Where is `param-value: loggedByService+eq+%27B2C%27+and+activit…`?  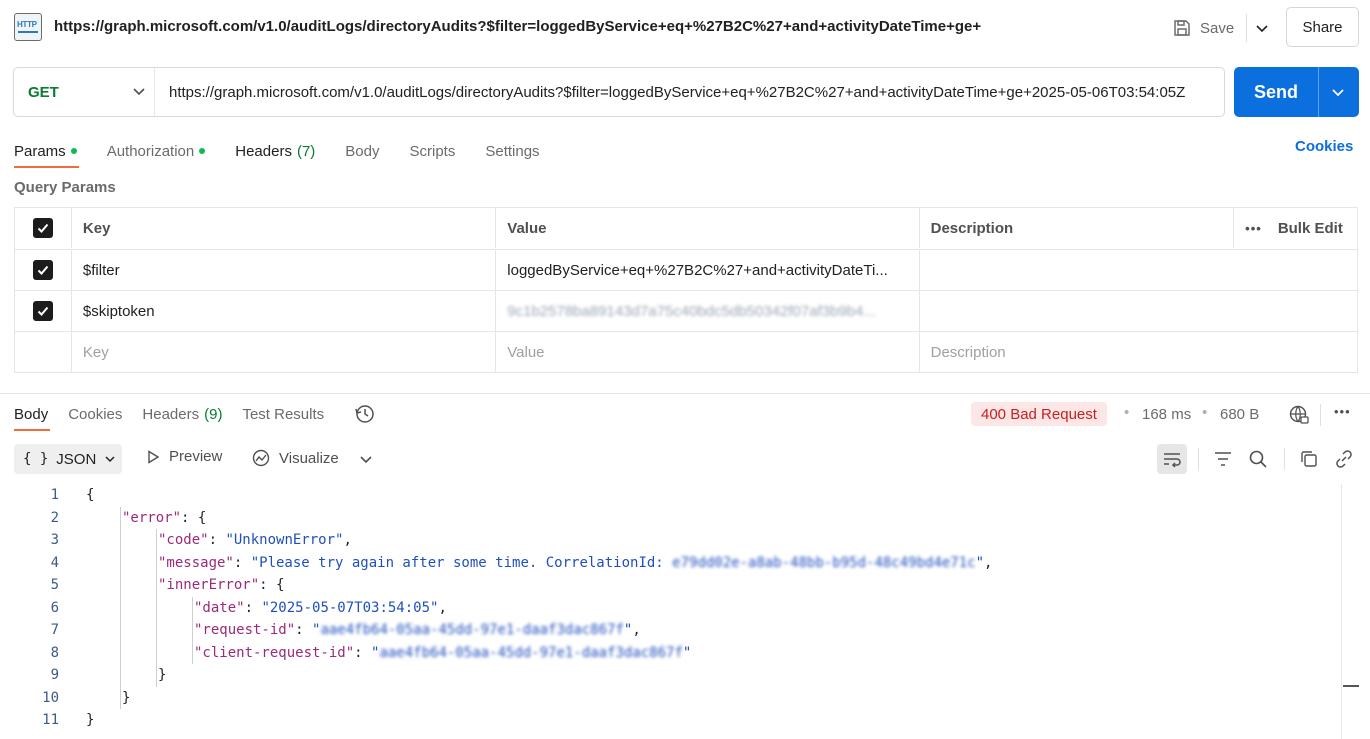
param-value: loggedByService+eq+%27B2C%27+and+activit… is located at coordinates (706, 270).